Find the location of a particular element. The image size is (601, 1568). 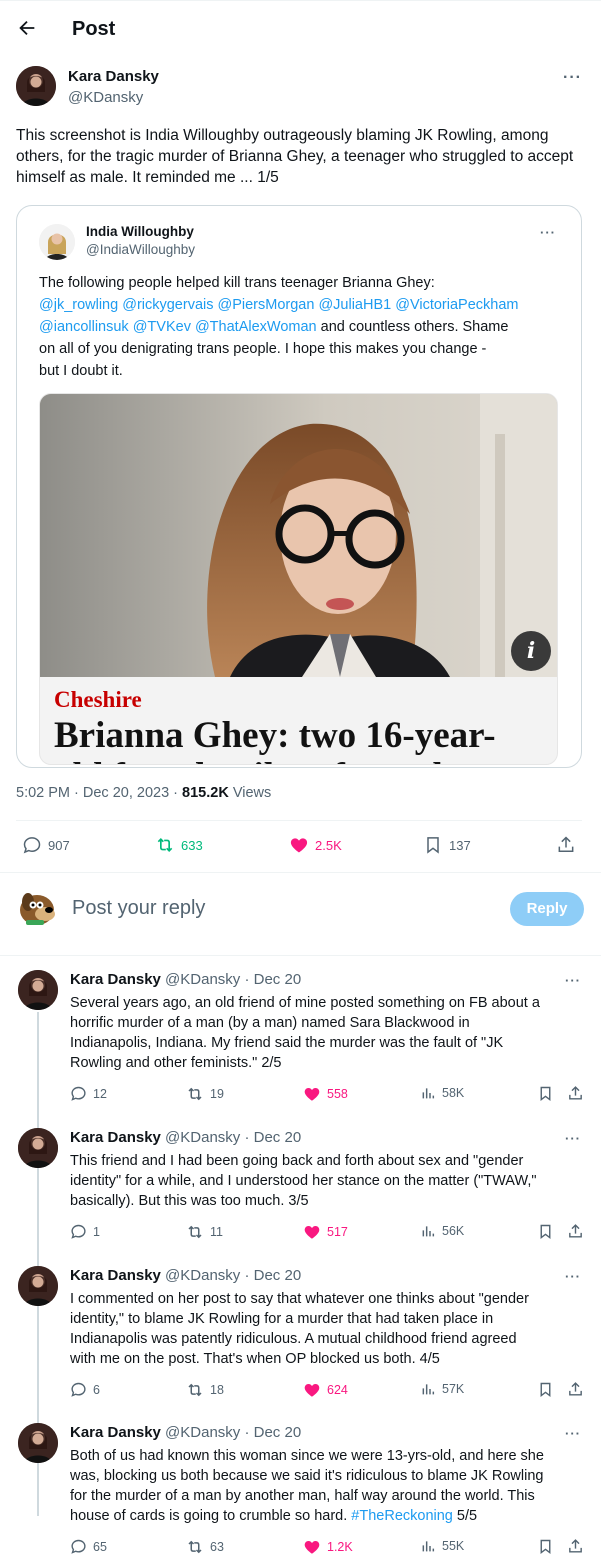

like-action: 2.5K is located at coordinates (315, 845).